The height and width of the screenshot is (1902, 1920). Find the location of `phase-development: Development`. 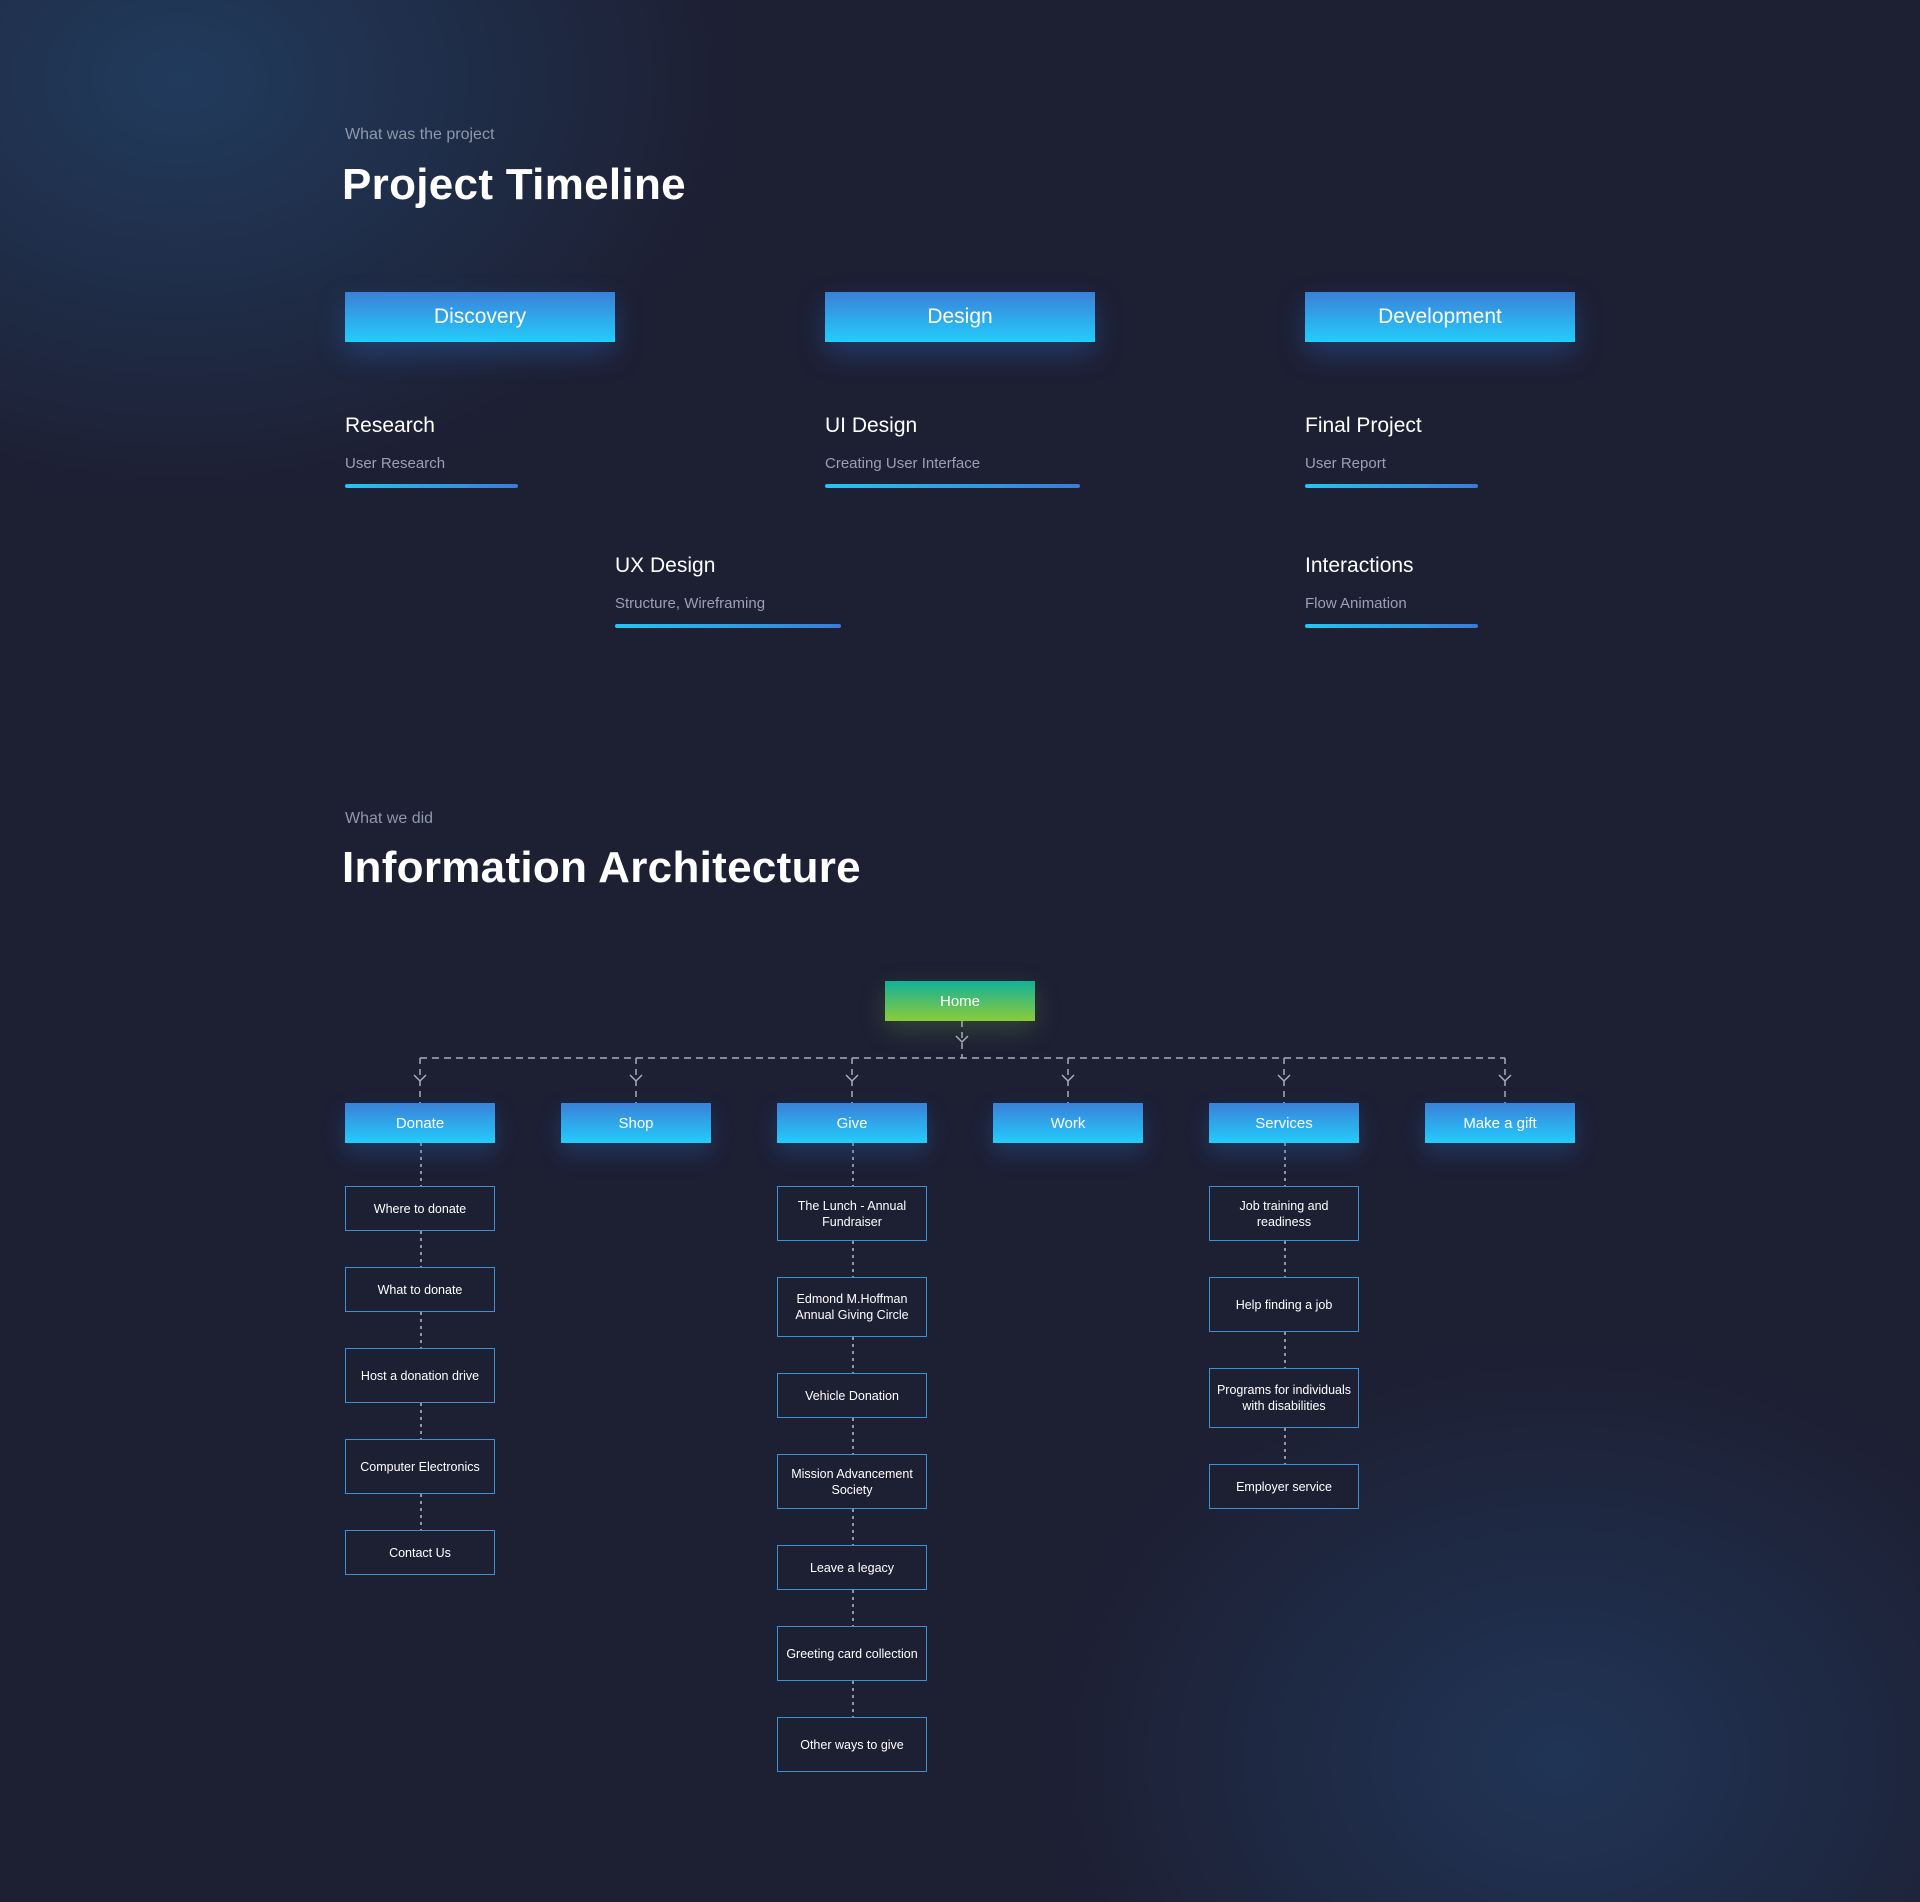

phase-development: Development is located at coordinates (1440, 317).